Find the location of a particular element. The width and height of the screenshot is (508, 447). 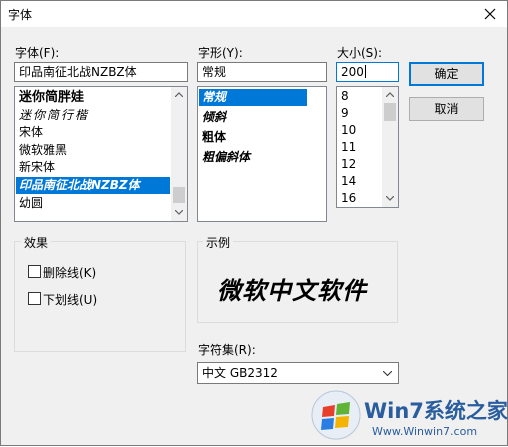

size-list-item: 12 is located at coordinates (359, 164).